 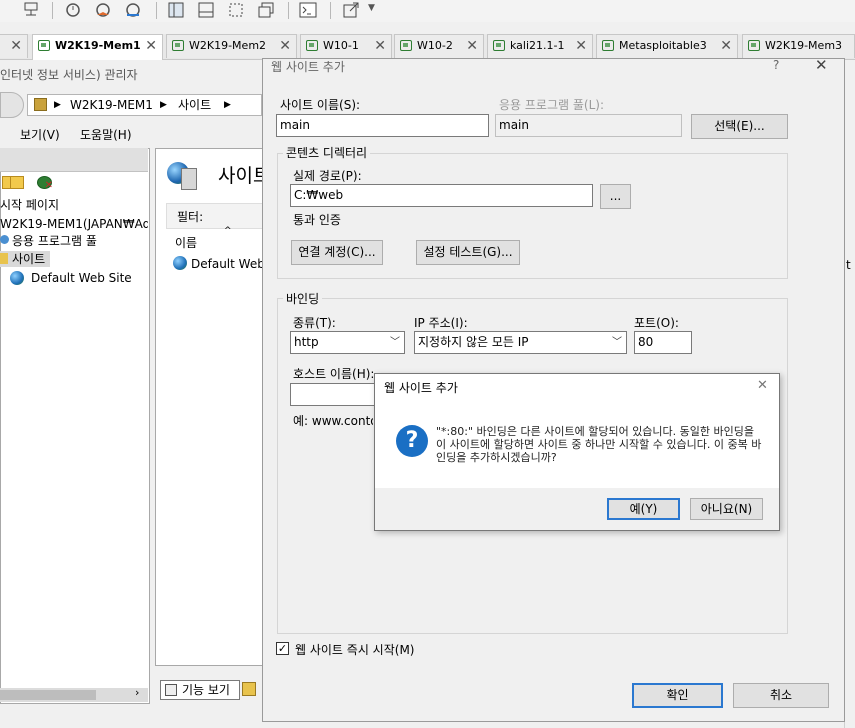 What do you see at coordinates (133, 10) in the screenshot?
I see `snapshot-manager-icon` at bounding box center [133, 10].